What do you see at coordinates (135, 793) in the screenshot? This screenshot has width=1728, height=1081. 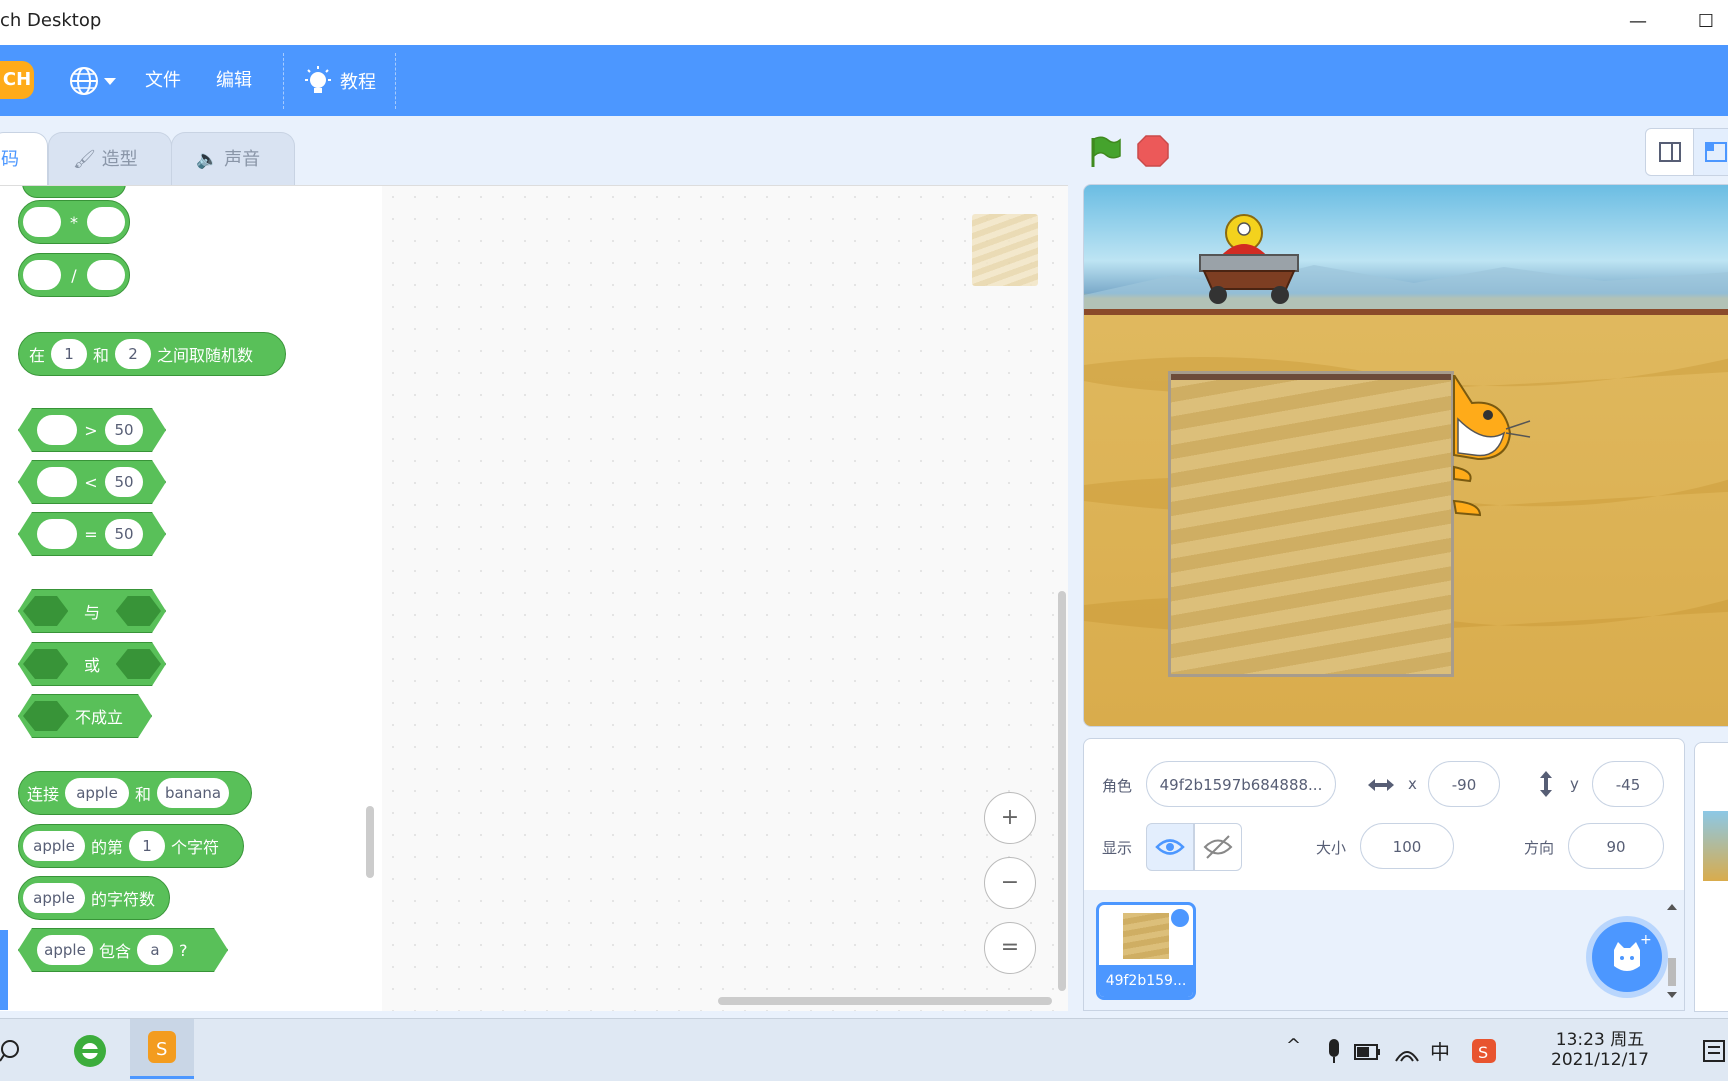 I see `join-block: 连接 apple 和 banana` at bounding box center [135, 793].